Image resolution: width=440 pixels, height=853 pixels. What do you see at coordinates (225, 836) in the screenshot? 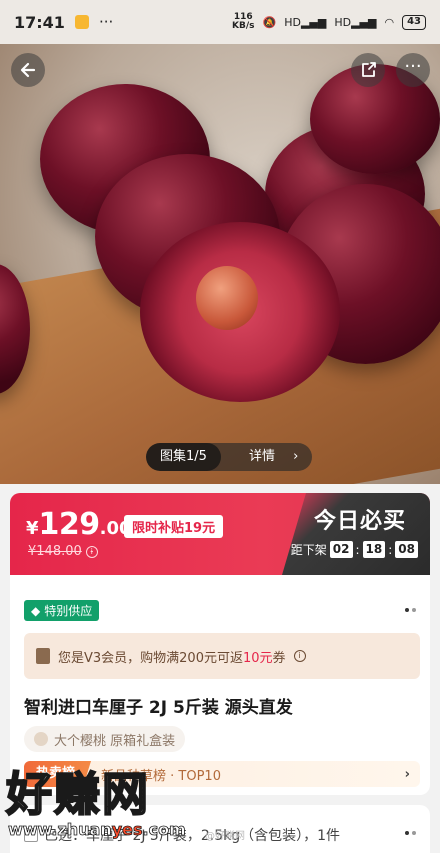
I see `watermark-small: @好赚网` at bounding box center [225, 836].